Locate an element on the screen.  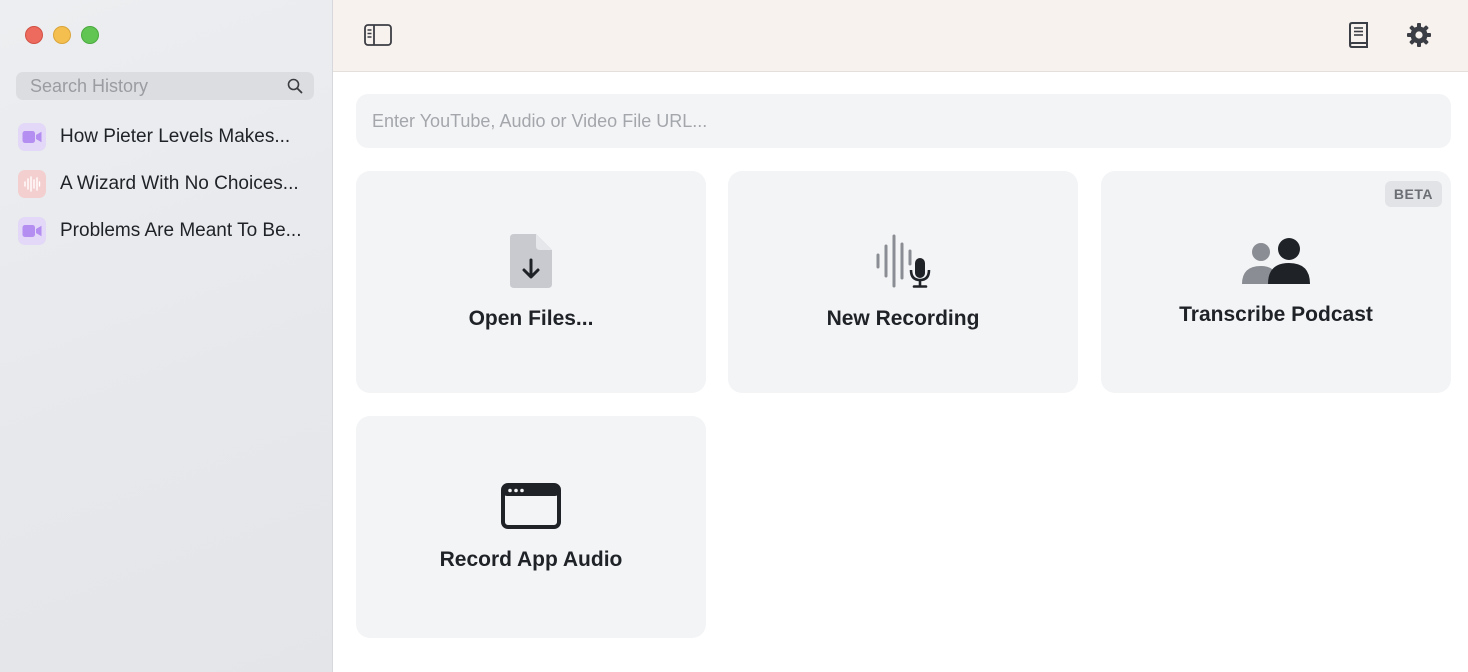
record-app-audio-label: Record App Audio is located at coordinates (531, 559).